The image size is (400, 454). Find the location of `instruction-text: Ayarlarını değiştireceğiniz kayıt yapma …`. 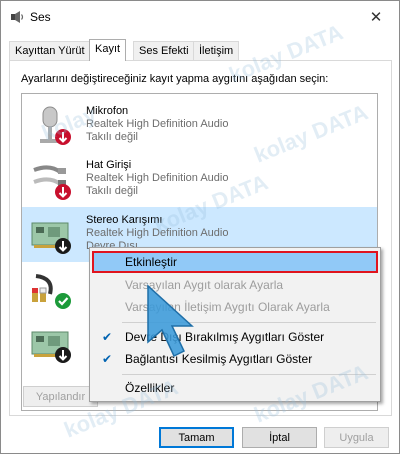

instruction-text: Ayarlarını değiştireceğiniz kayıt yapma … is located at coordinates (175, 79).